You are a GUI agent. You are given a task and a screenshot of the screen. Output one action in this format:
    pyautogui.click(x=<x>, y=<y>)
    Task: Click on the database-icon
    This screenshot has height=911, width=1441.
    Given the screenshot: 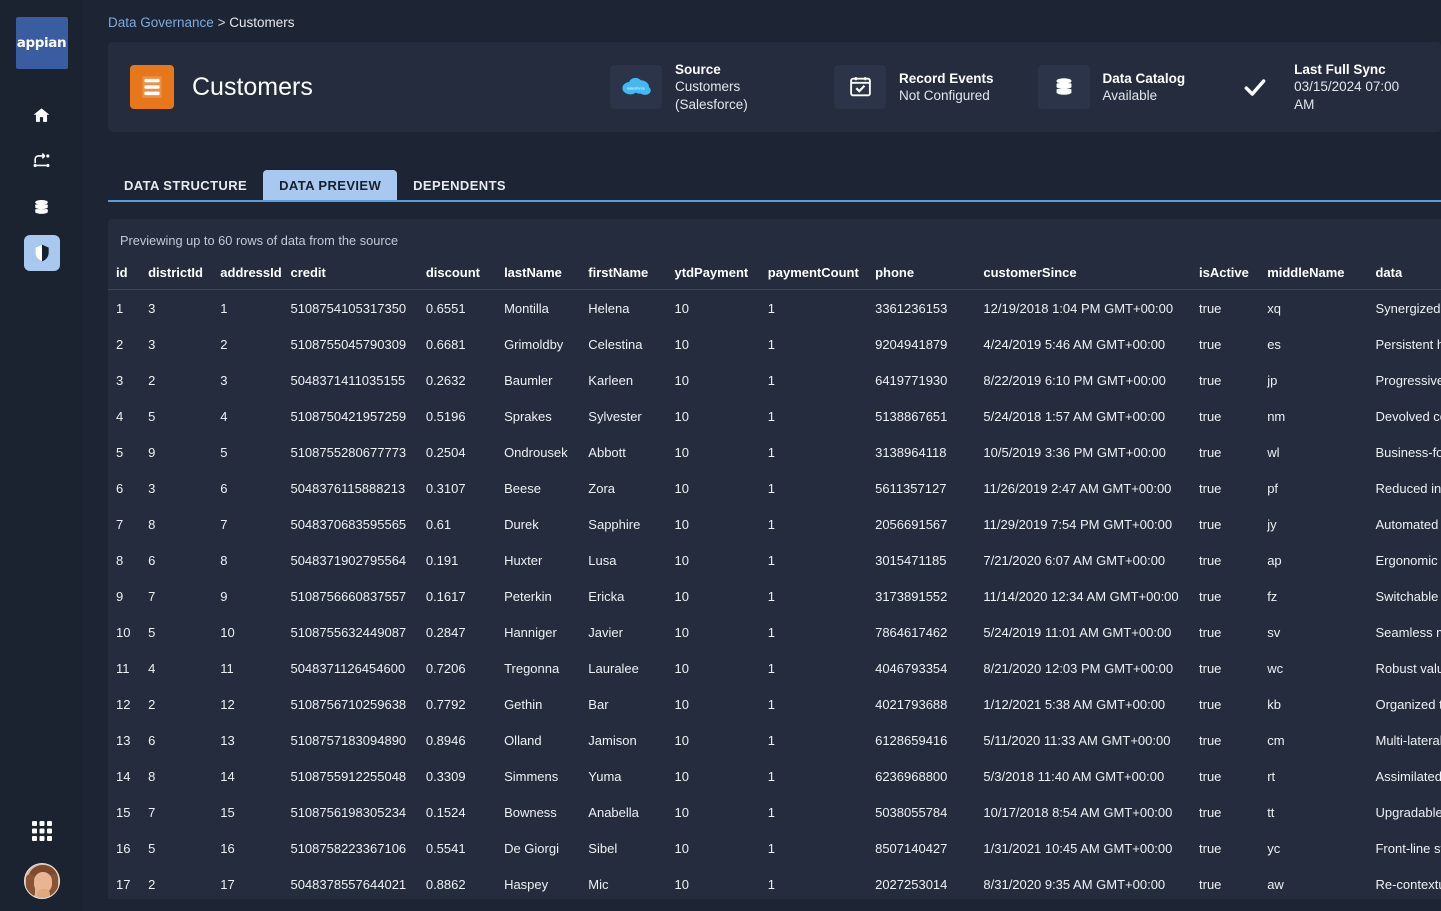 What is the action you would take?
    pyautogui.click(x=41, y=207)
    